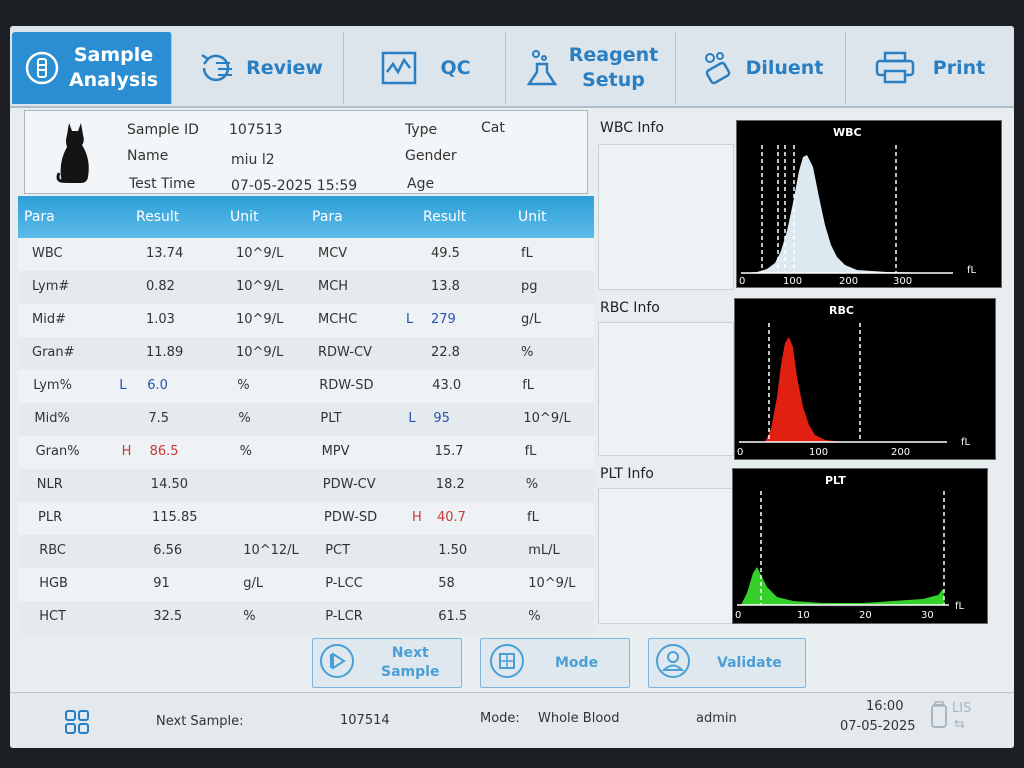 This screenshot has height=768, width=1024. What do you see at coordinates (818, 452) in the screenshot?
I see `rbc-tick-label: 100` at bounding box center [818, 452].